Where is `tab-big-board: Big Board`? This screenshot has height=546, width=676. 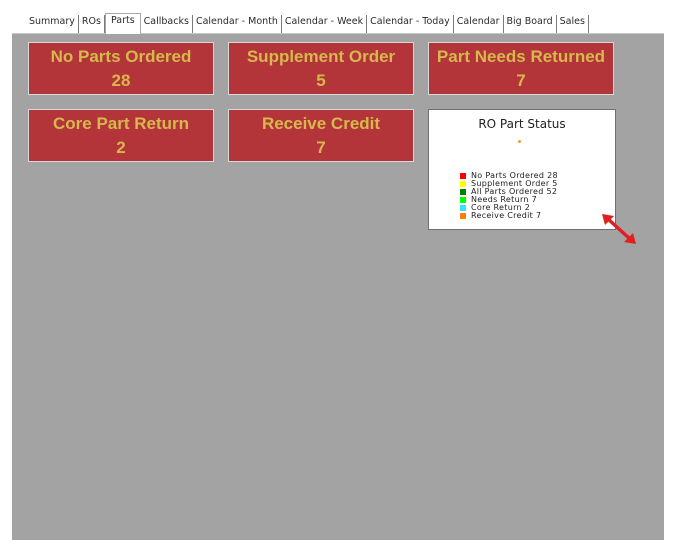
tab-big-board: Big Board is located at coordinates (530, 24).